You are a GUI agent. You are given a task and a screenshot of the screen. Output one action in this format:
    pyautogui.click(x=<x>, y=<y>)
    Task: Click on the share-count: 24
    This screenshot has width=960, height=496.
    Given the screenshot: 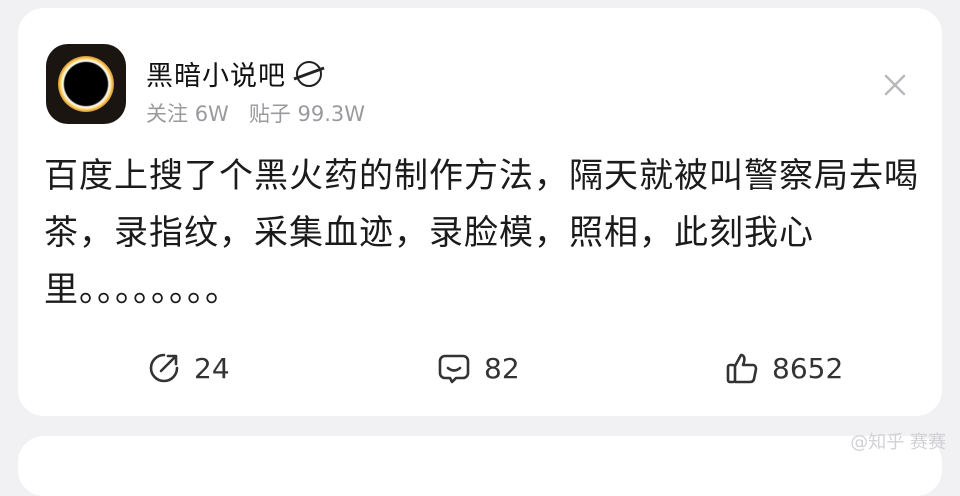 What is the action you would take?
    pyautogui.click(x=212, y=368)
    